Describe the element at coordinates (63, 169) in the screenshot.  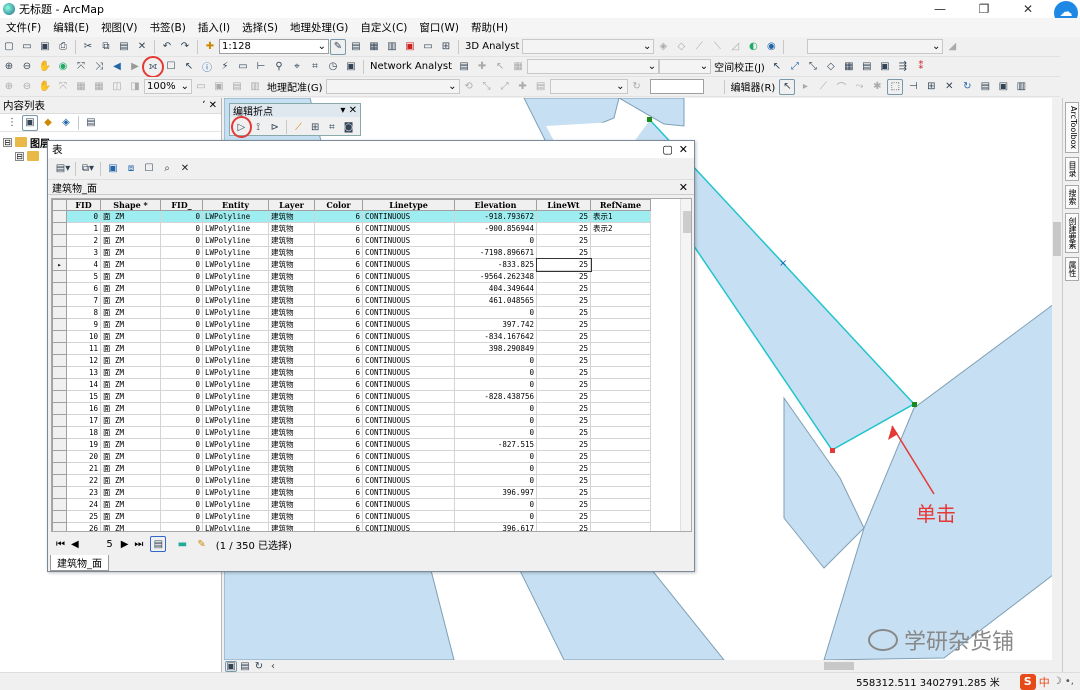
I see `table-options-icon: ▤▾` at that location.